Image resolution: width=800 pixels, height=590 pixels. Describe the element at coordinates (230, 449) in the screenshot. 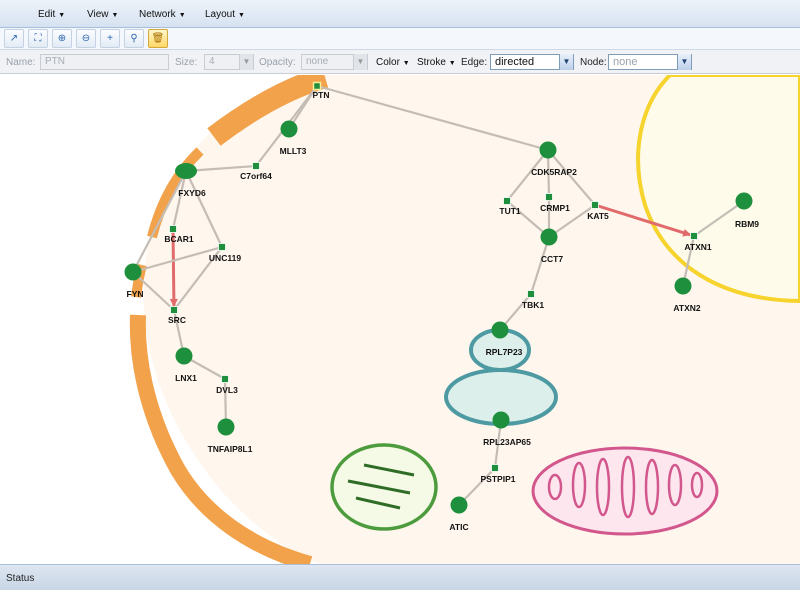

I see `node-label: TNFAIP8L1` at that location.